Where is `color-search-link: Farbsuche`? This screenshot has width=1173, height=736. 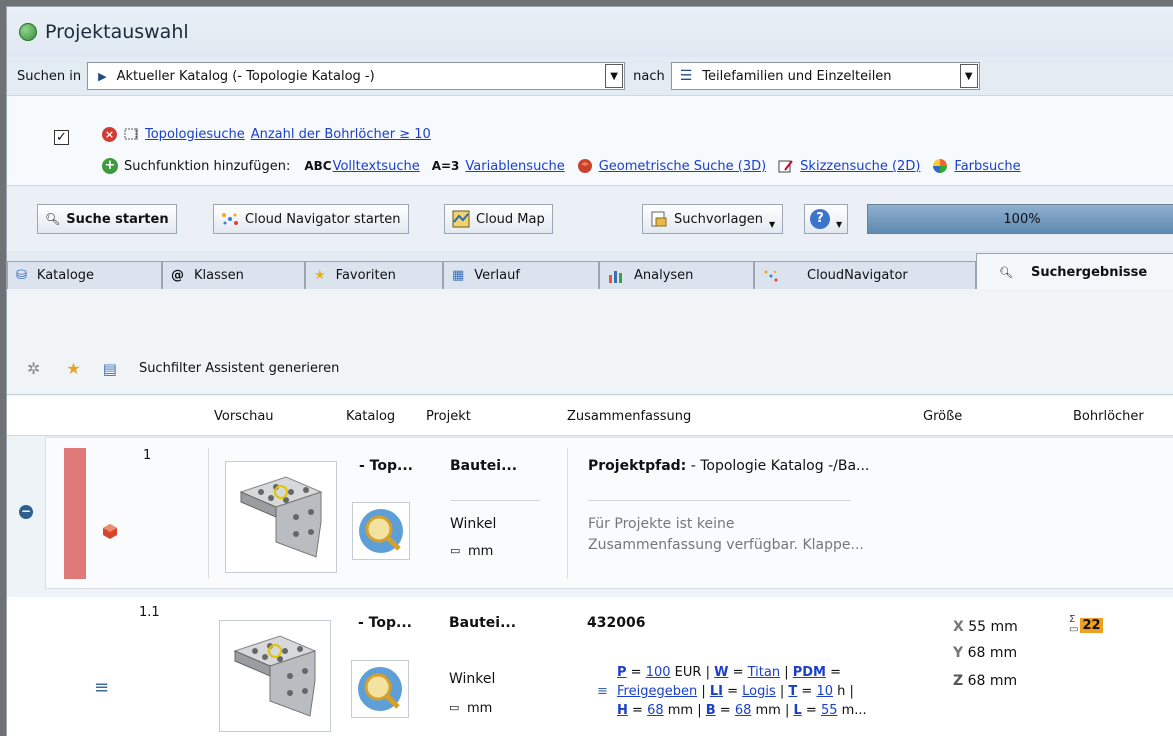 color-search-link: Farbsuche is located at coordinates (987, 166).